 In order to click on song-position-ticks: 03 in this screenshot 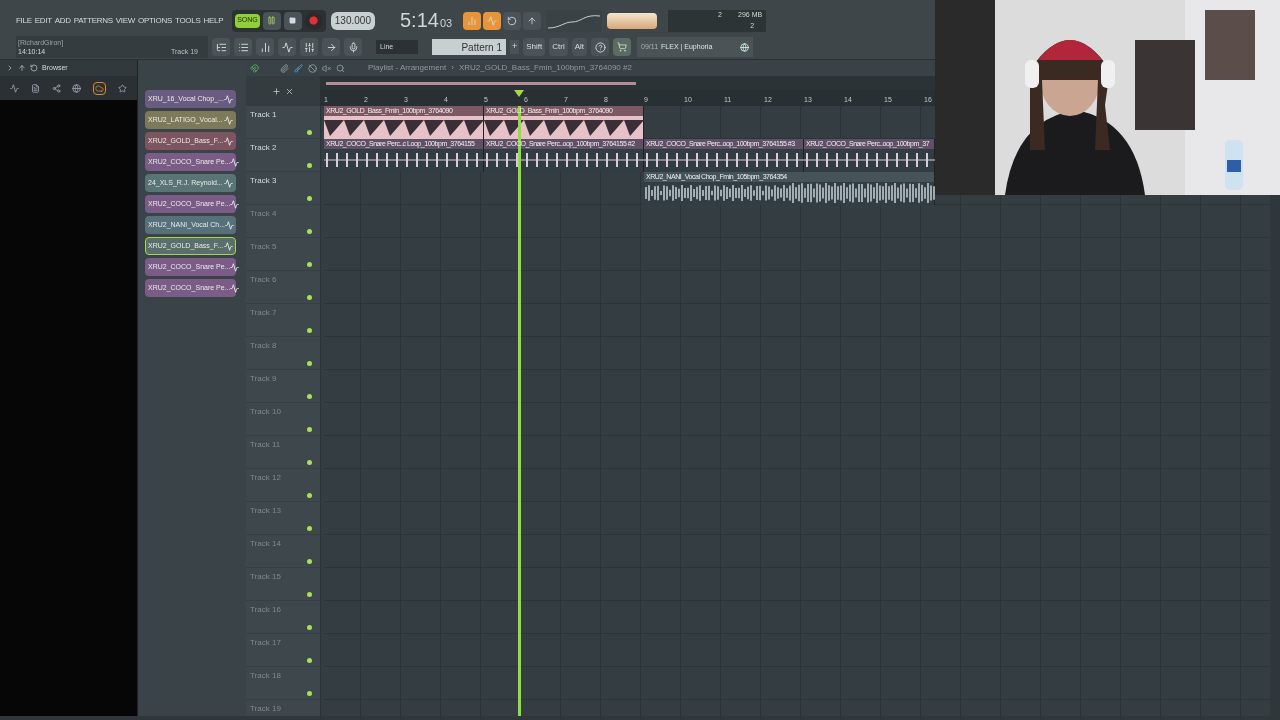, I will do `click(446, 23)`.